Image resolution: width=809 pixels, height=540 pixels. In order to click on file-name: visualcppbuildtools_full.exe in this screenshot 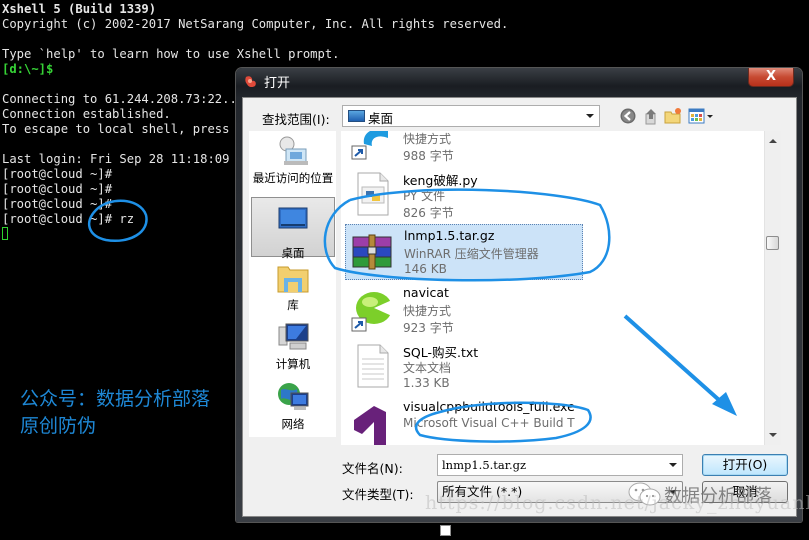, I will do `click(489, 406)`.